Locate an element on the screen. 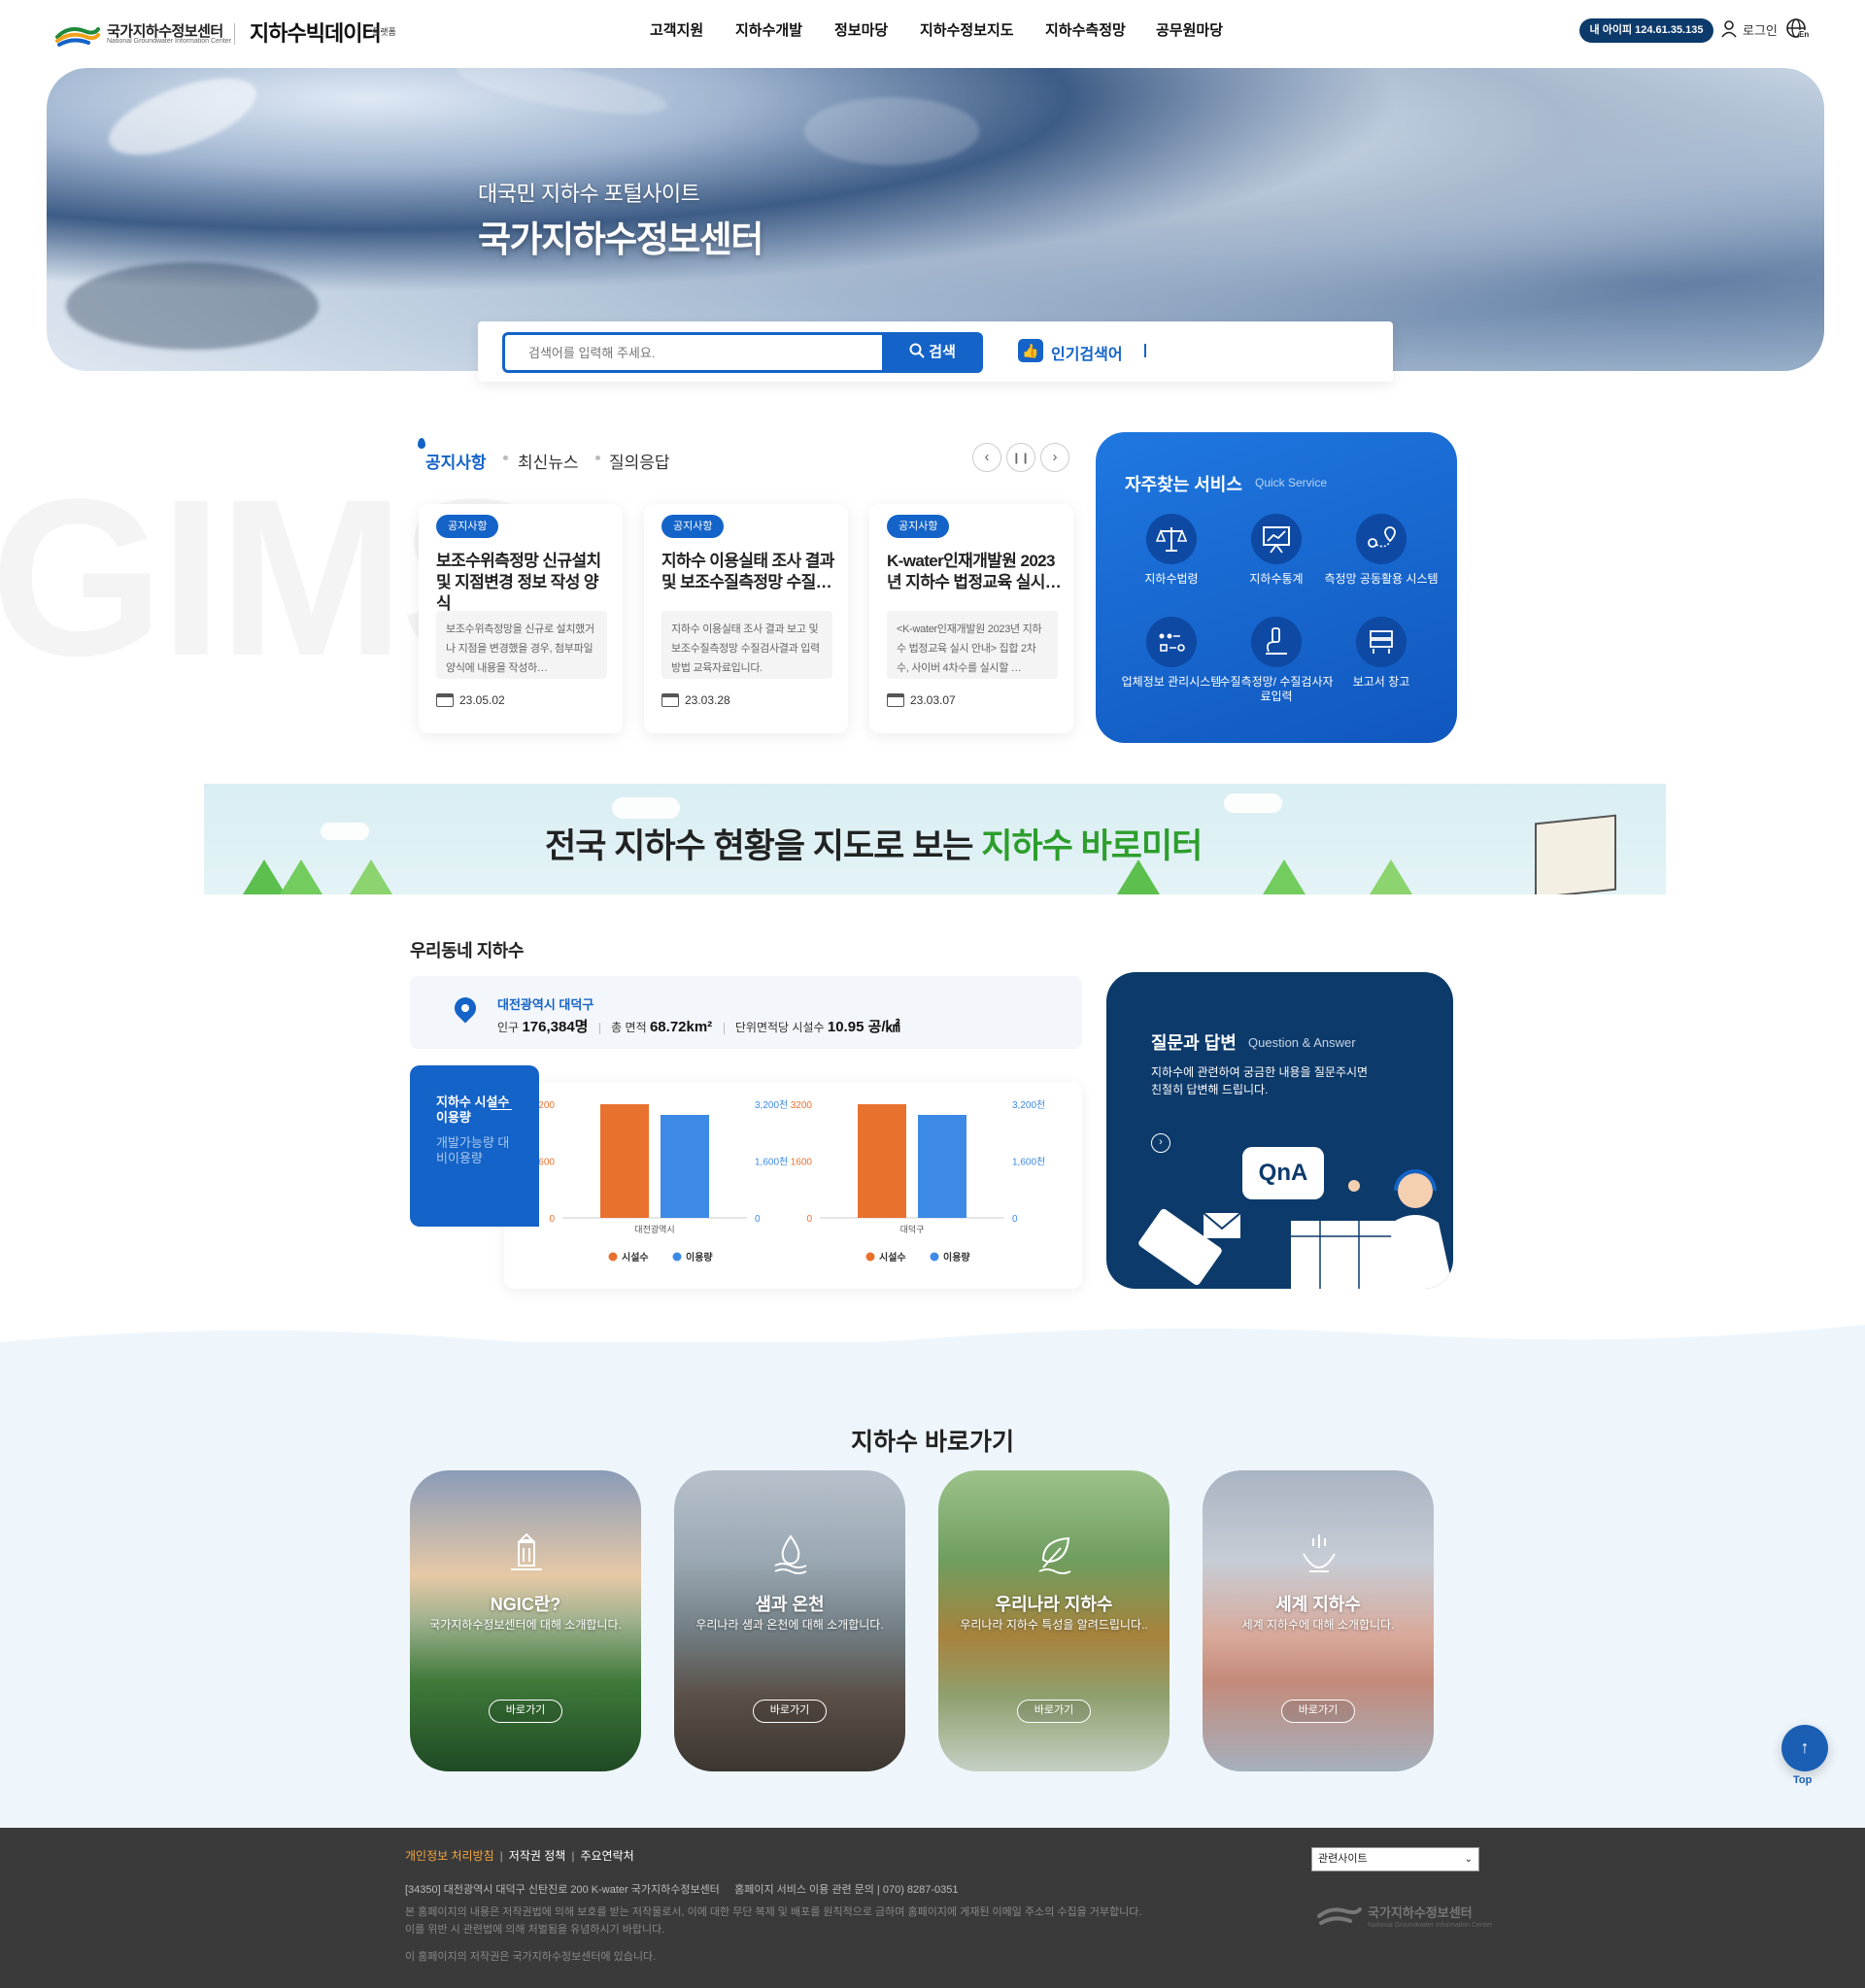 The image size is (1865, 1988). shortcut-card-springs: 샘과 온천 우리나라 샘과 온천에 대해 소개합니다. 바로가기 is located at coordinates (789, 1620).